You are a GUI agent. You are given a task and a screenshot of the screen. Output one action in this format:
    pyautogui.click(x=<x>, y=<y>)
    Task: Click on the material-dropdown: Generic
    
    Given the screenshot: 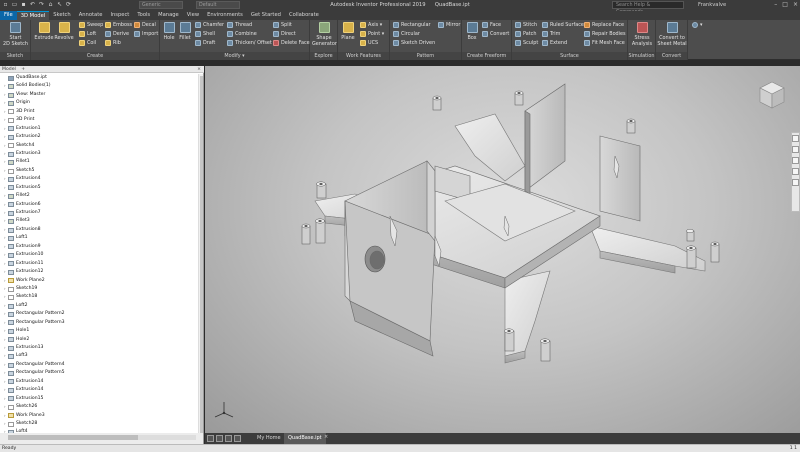 What is the action you would take?
    pyautogui.click(x=161, y=5)
    